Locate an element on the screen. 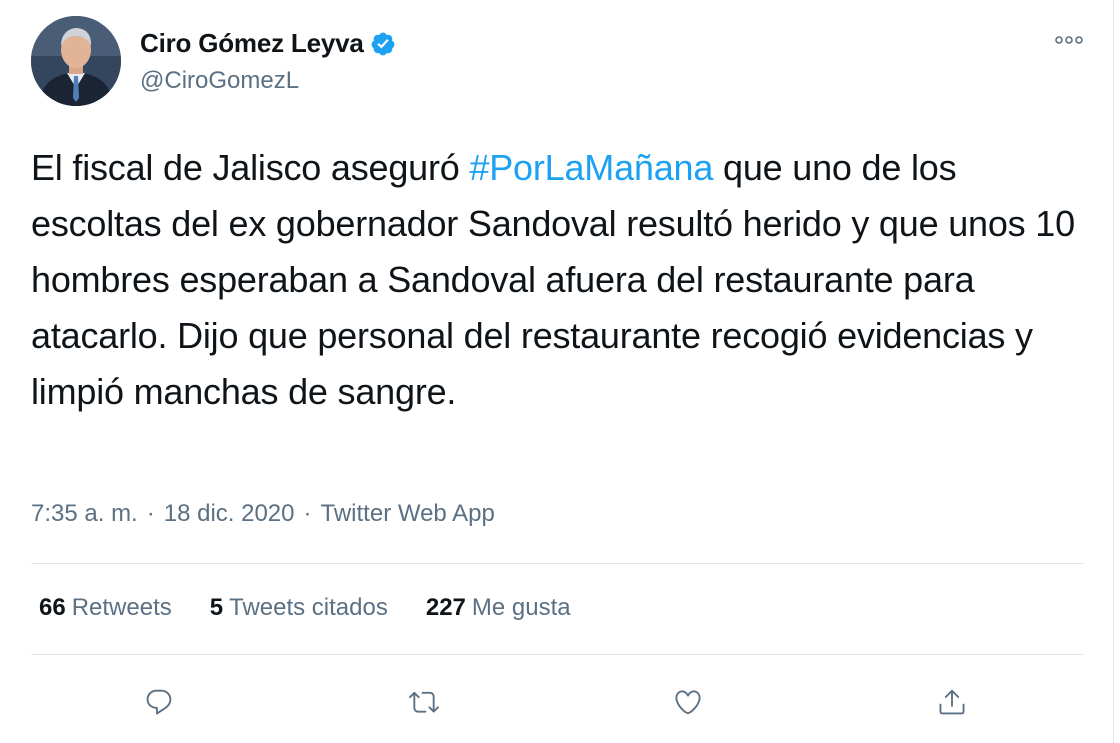 The width and height of the screenshot is (1120, 743). reply-button is located at coordinates (159, 702).